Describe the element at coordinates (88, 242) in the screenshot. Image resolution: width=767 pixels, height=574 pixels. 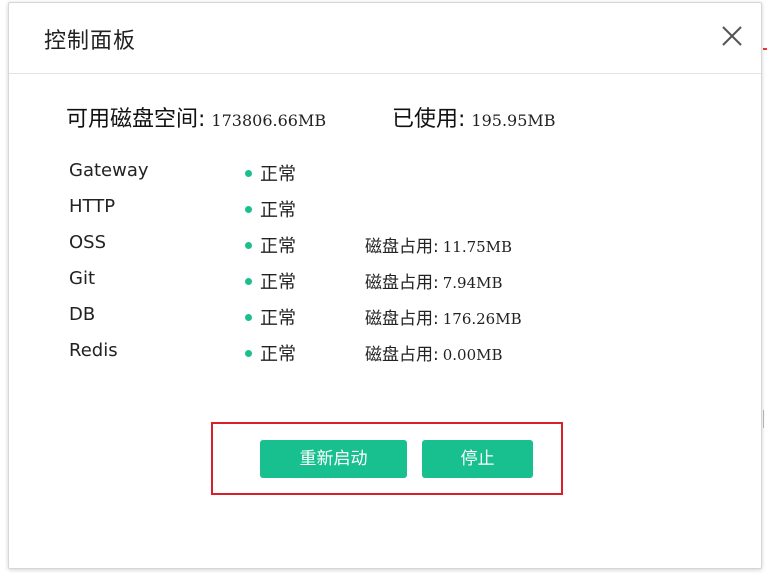
I see `service-name: OSS` at that location.